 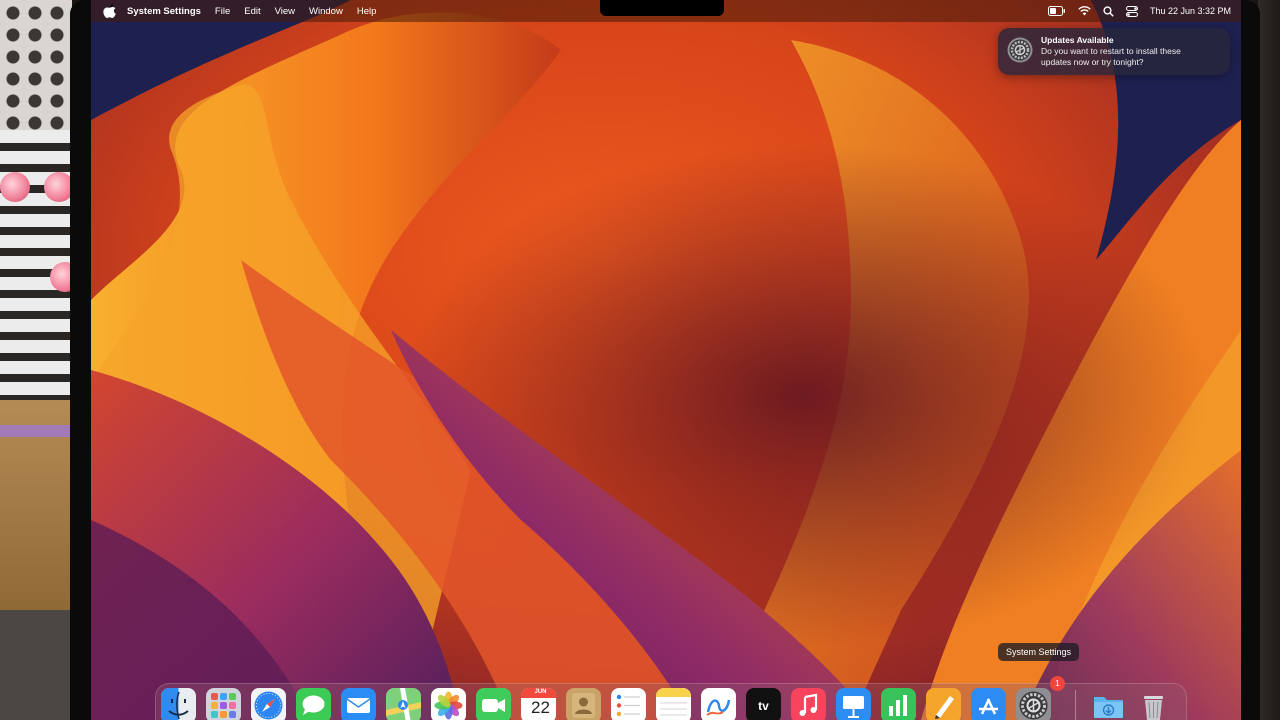 I want to click on keynote-icon, so click(x=853, y=704).